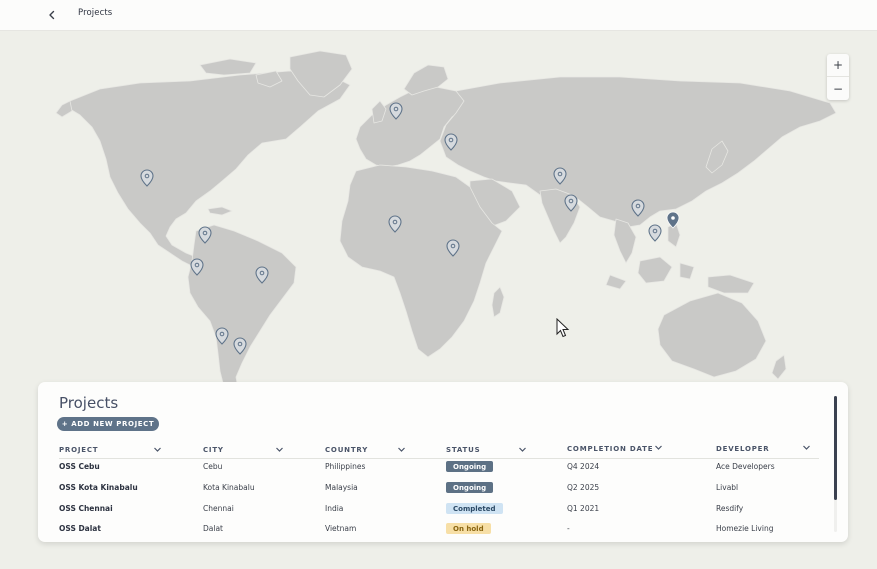  I want to click on cell-completion-date: -, so click(568, 528).